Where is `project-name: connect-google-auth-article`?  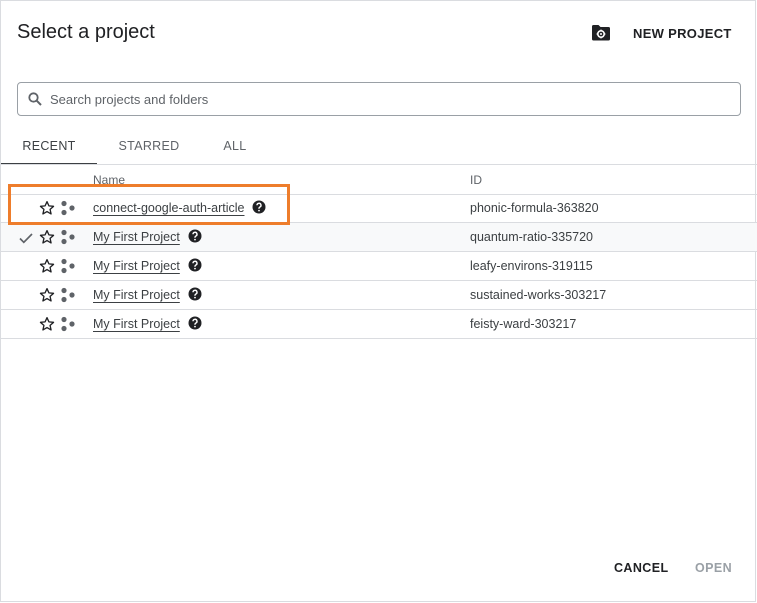 project-name: connect-google-auth-article is located at coordinates (169, 208).